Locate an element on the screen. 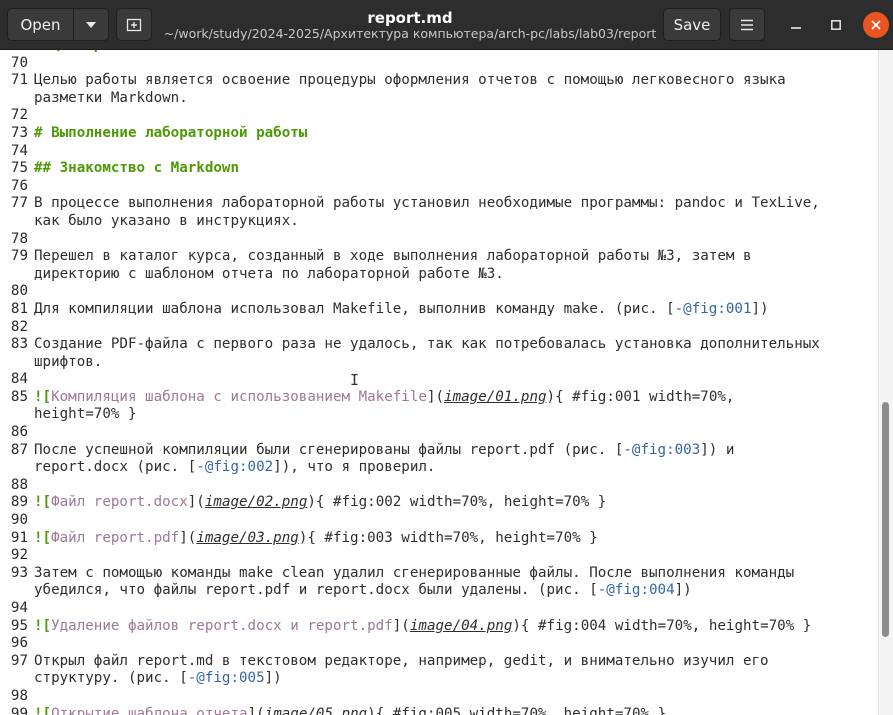  line-text: разметки Markdown. is located at coordinates (111, 99).